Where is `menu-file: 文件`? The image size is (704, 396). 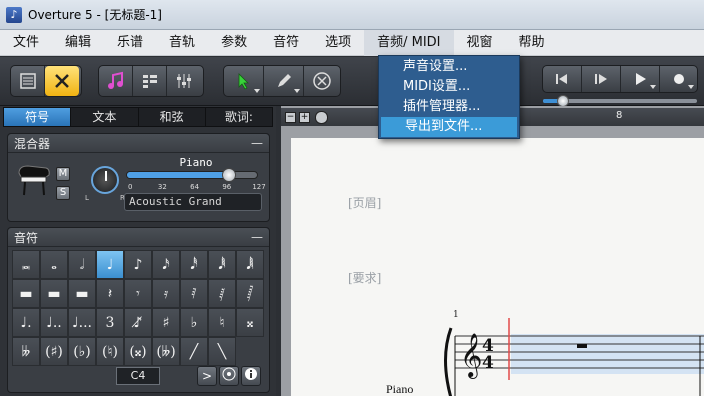
menu-file: 文件 is located at coordinates (26, 43).